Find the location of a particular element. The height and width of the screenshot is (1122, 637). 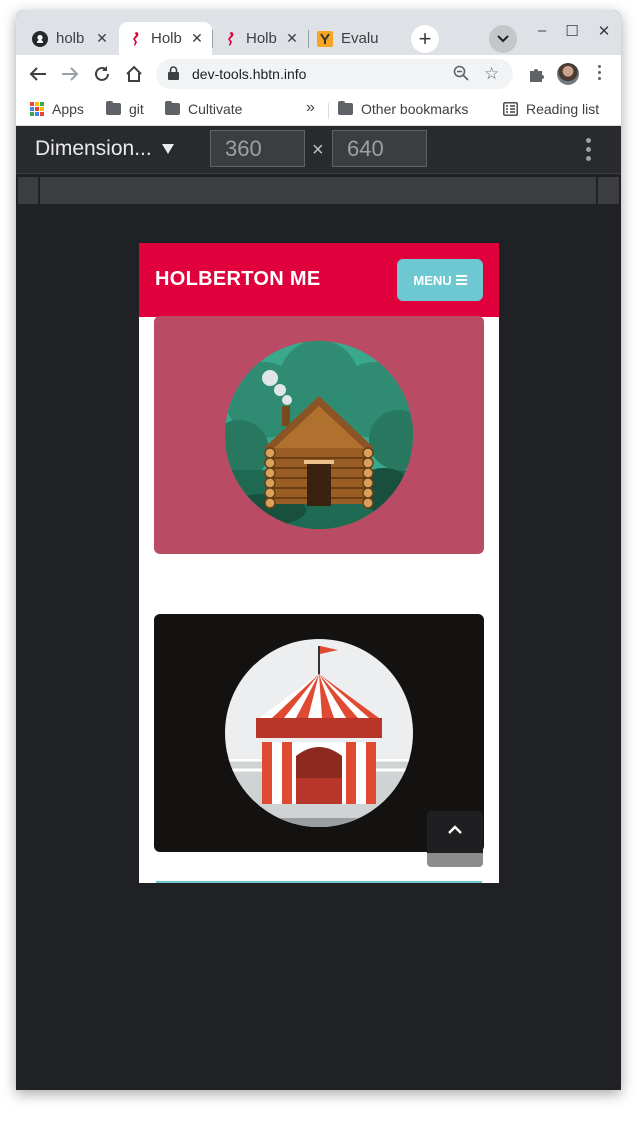

log-cabin-illustration is located at coordinates (319, 435).